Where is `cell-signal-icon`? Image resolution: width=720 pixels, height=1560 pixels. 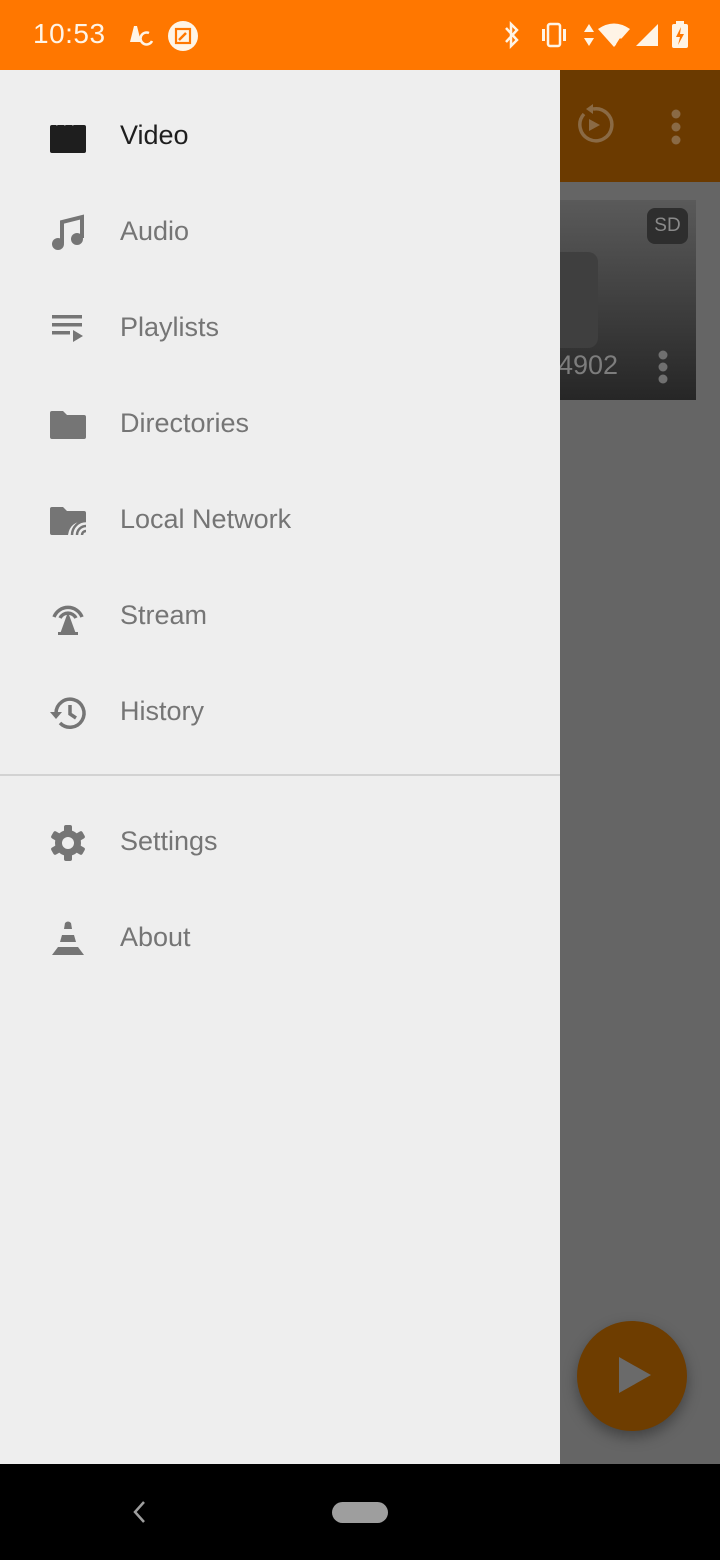 cell-signal-icon is located at coordinates (647, 37).